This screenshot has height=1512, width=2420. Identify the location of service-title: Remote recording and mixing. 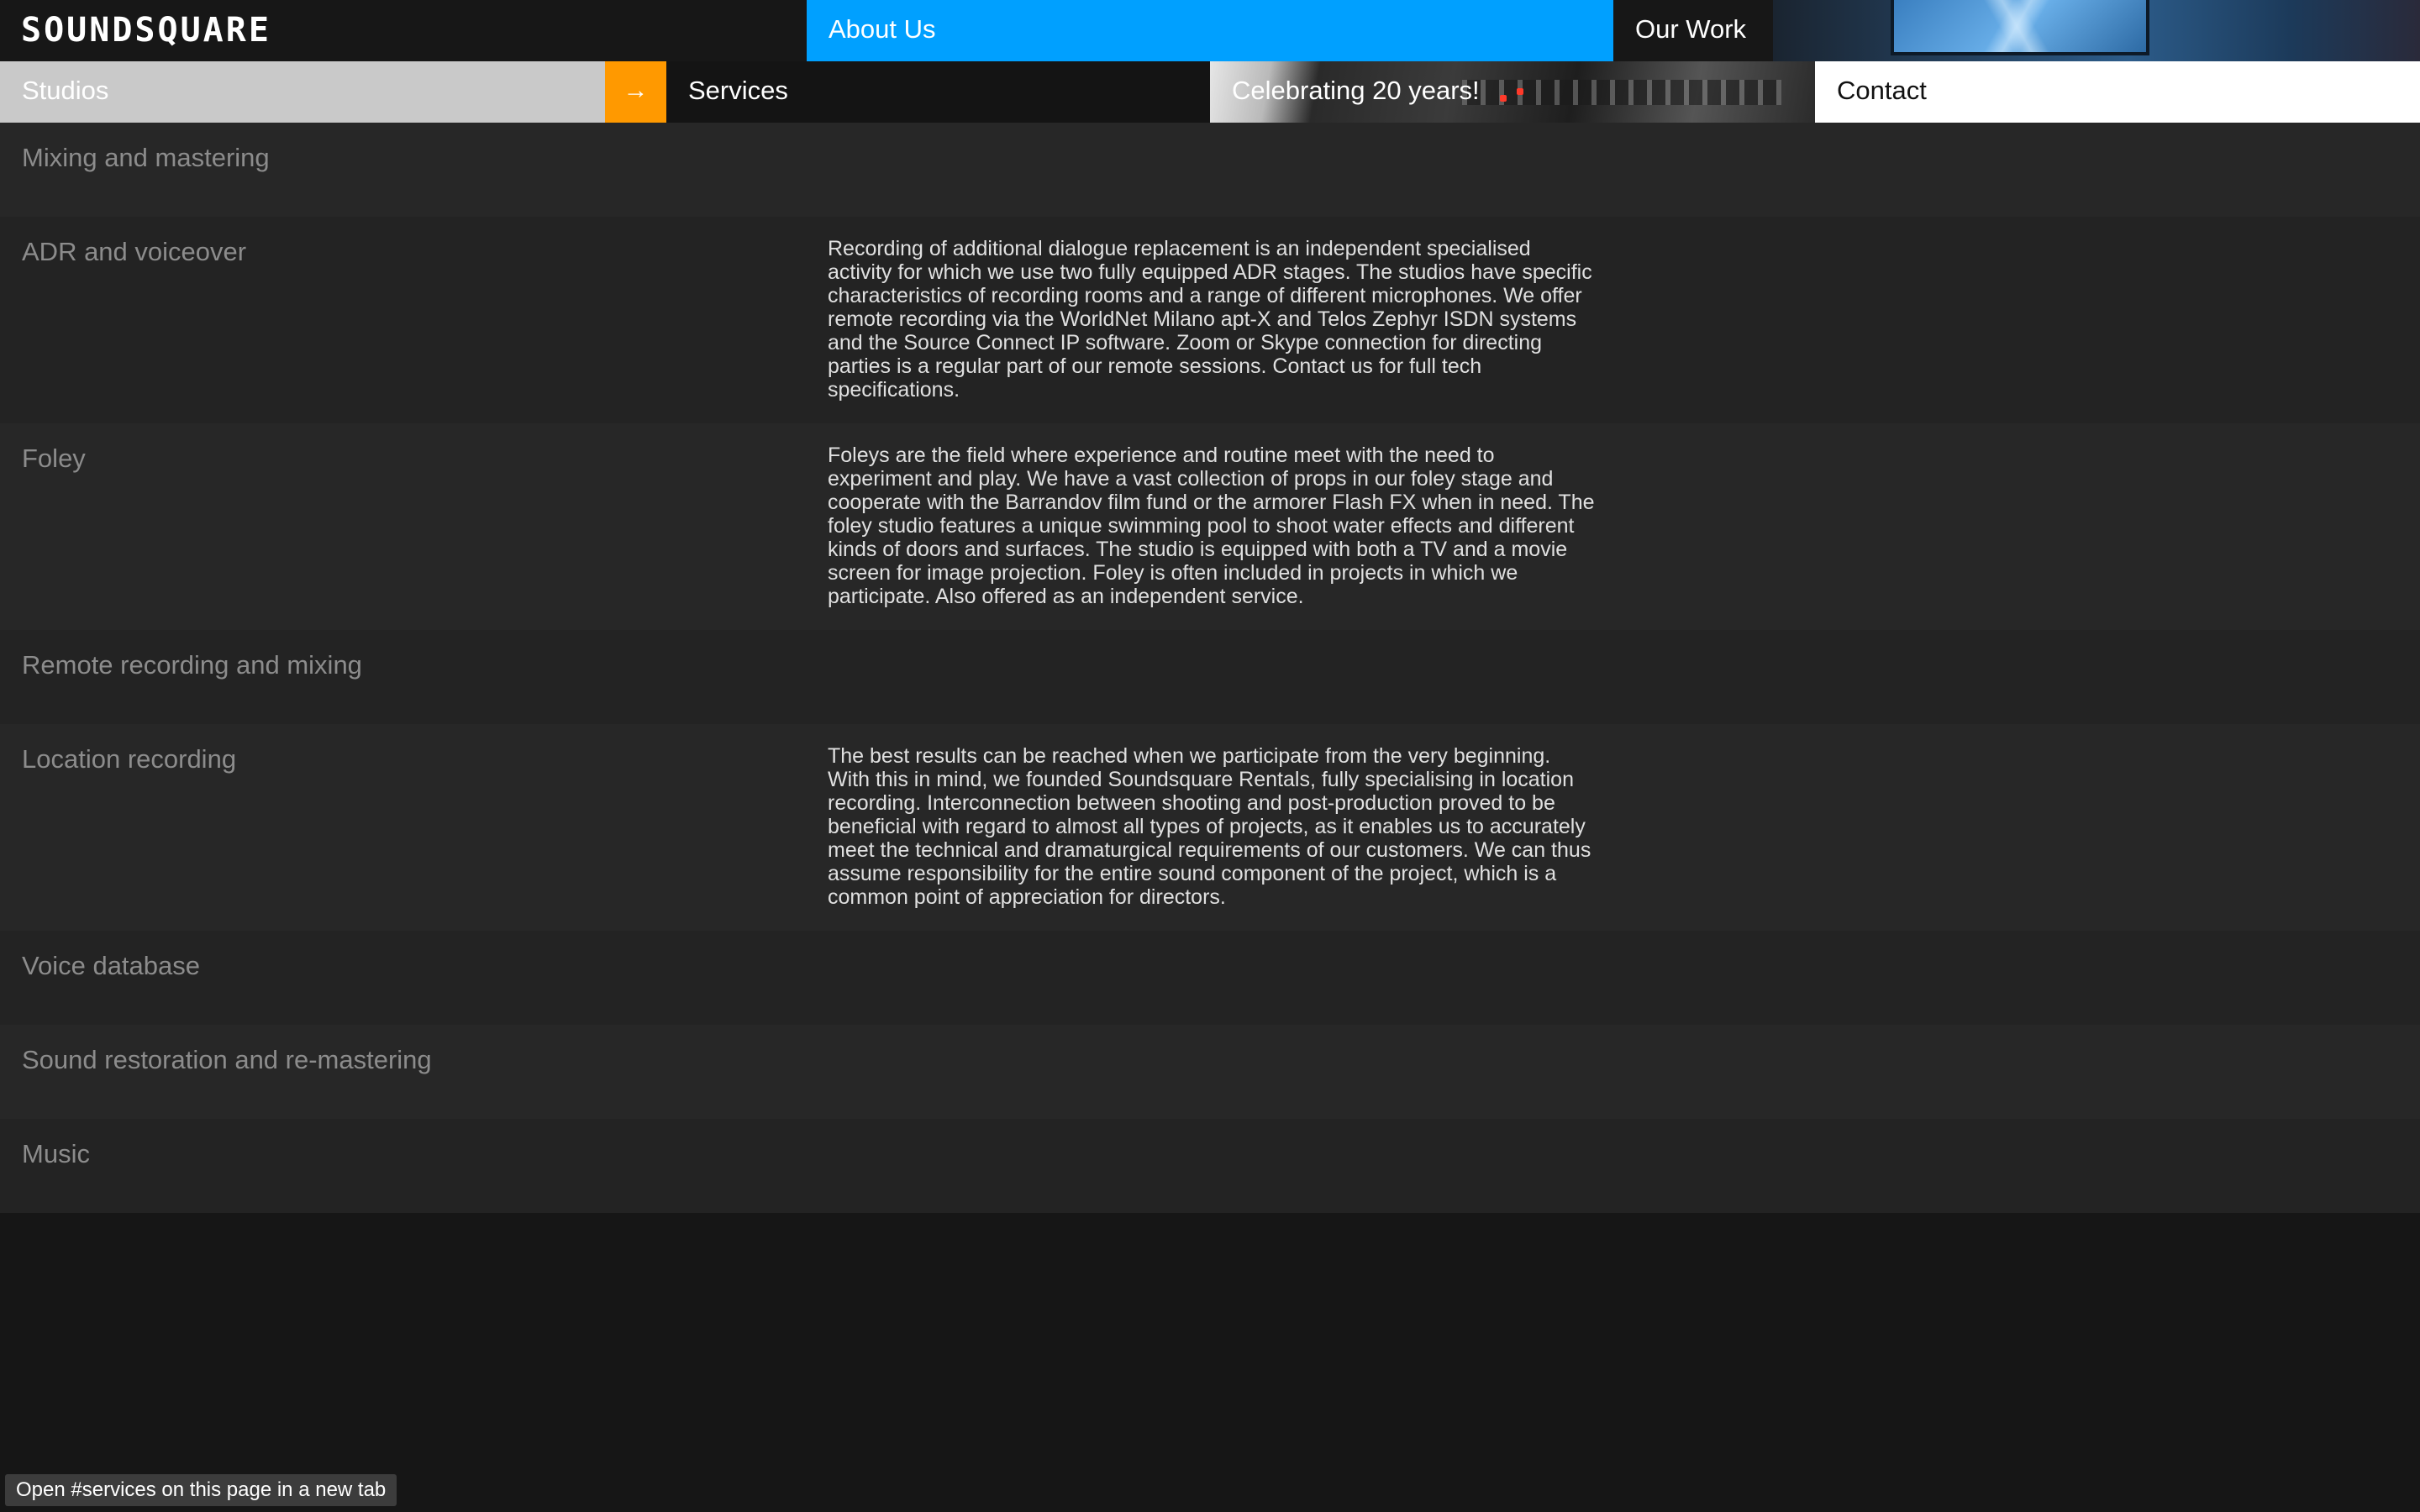
(192, 665).